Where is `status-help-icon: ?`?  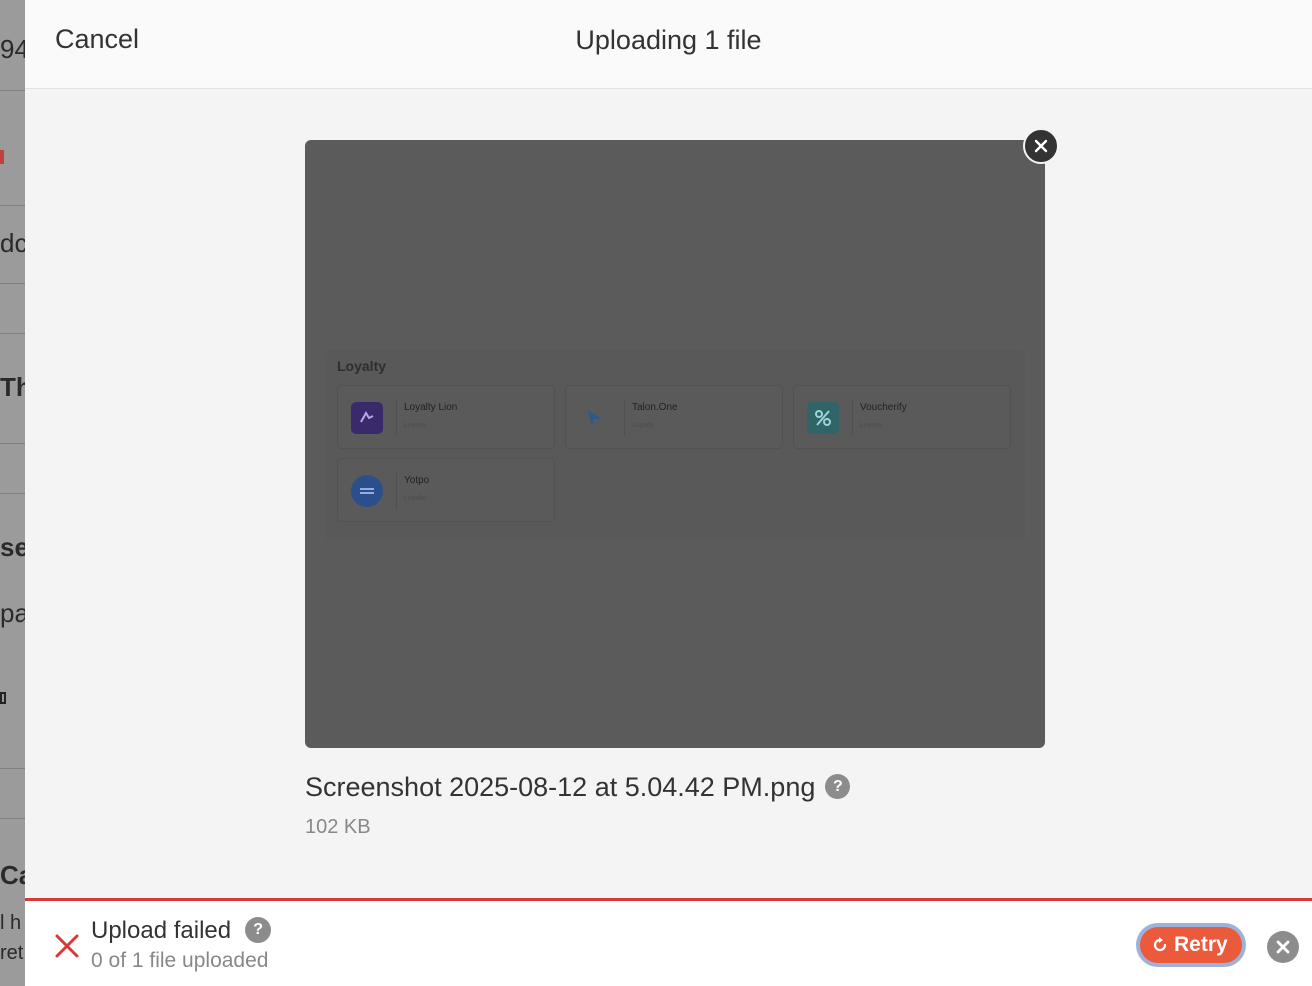
status-help-icon: ? is located at coordinates (258, 929).